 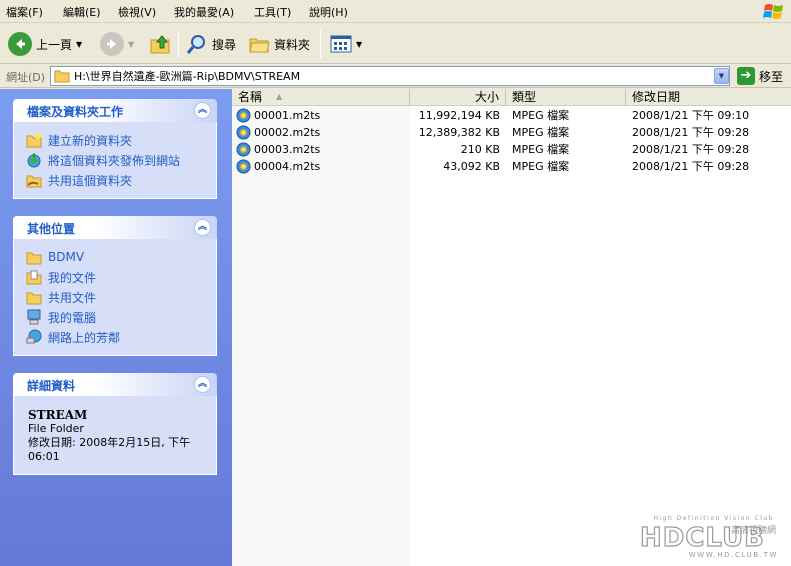 What do you see at coordinates (458, 97) in the screenshot?
I see `column-header-size: 大小` at bounding box center [458, 97].